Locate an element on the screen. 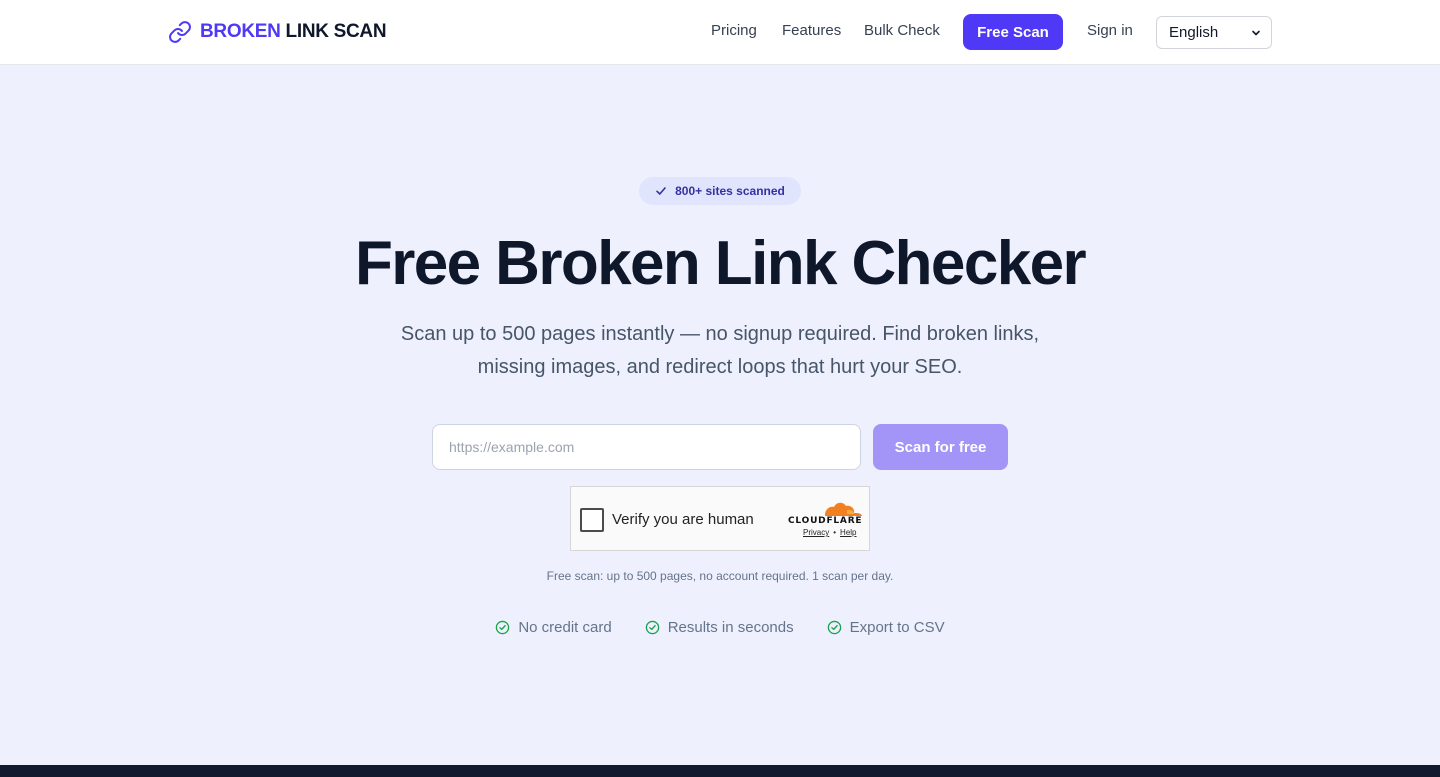  nav-bulk-check: Bulk Check is located at coordinates (902, 30).